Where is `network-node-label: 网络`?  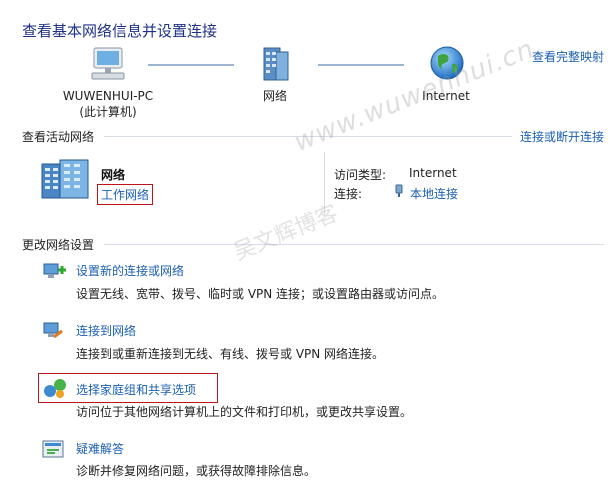
network-node-label: 网络 is located at coordinates (274, 96).